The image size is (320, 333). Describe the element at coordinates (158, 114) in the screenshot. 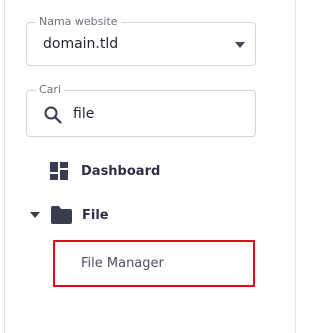

I see `search-input` at that location.